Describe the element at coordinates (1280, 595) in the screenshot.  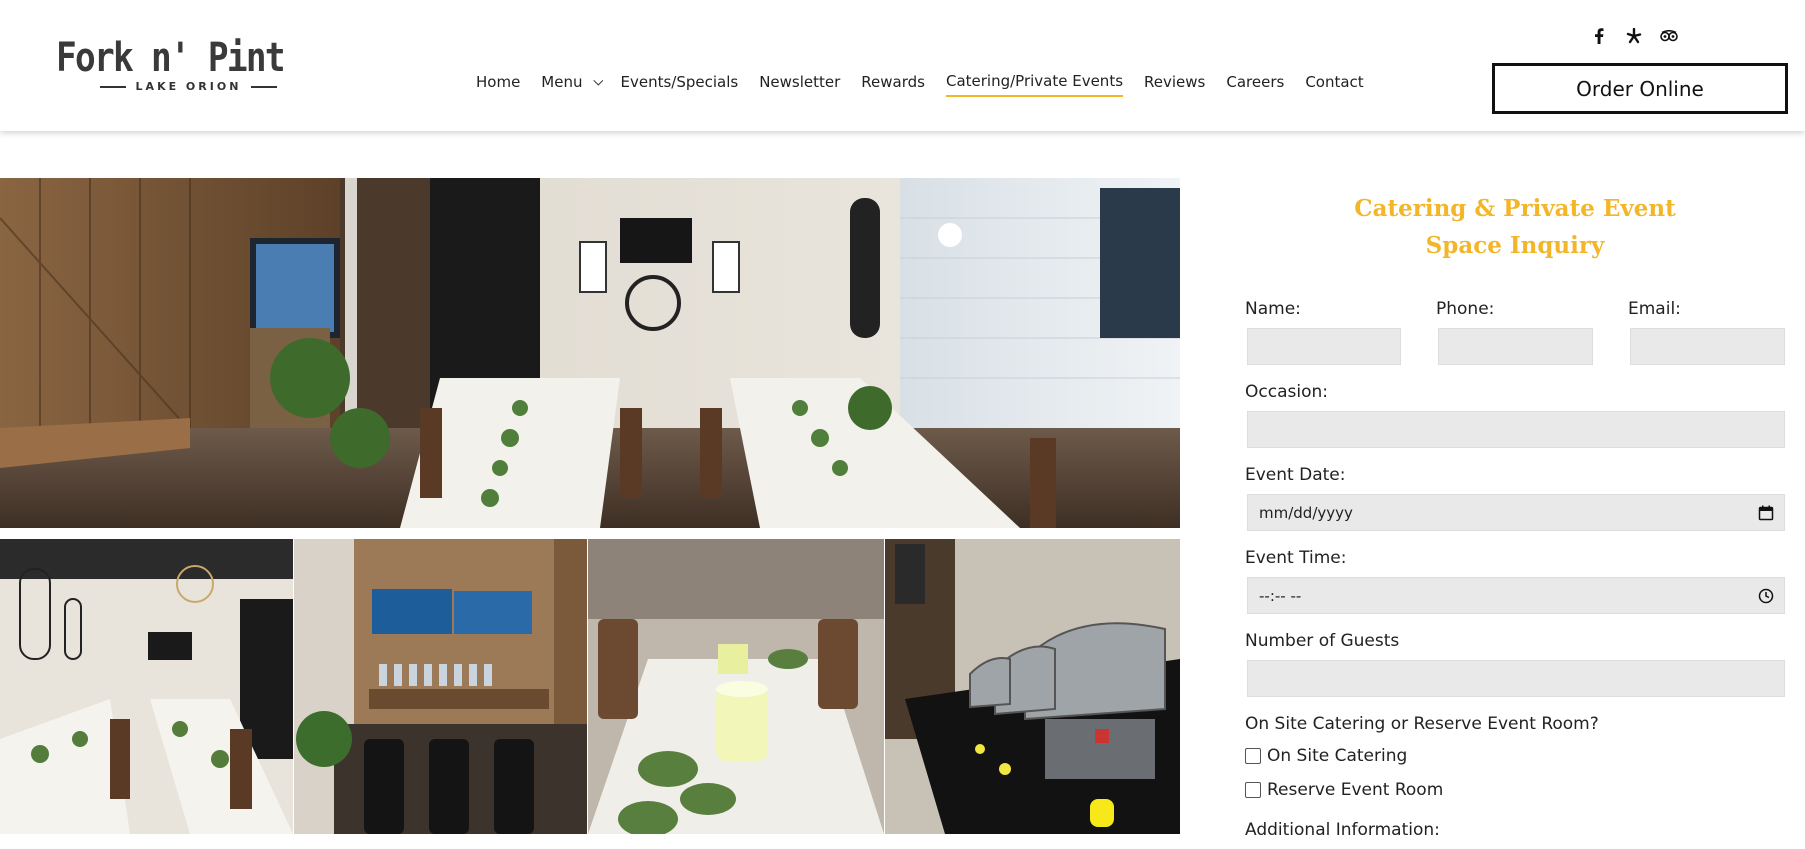
I see `event-time-placeholder: --:-- --` at that location.